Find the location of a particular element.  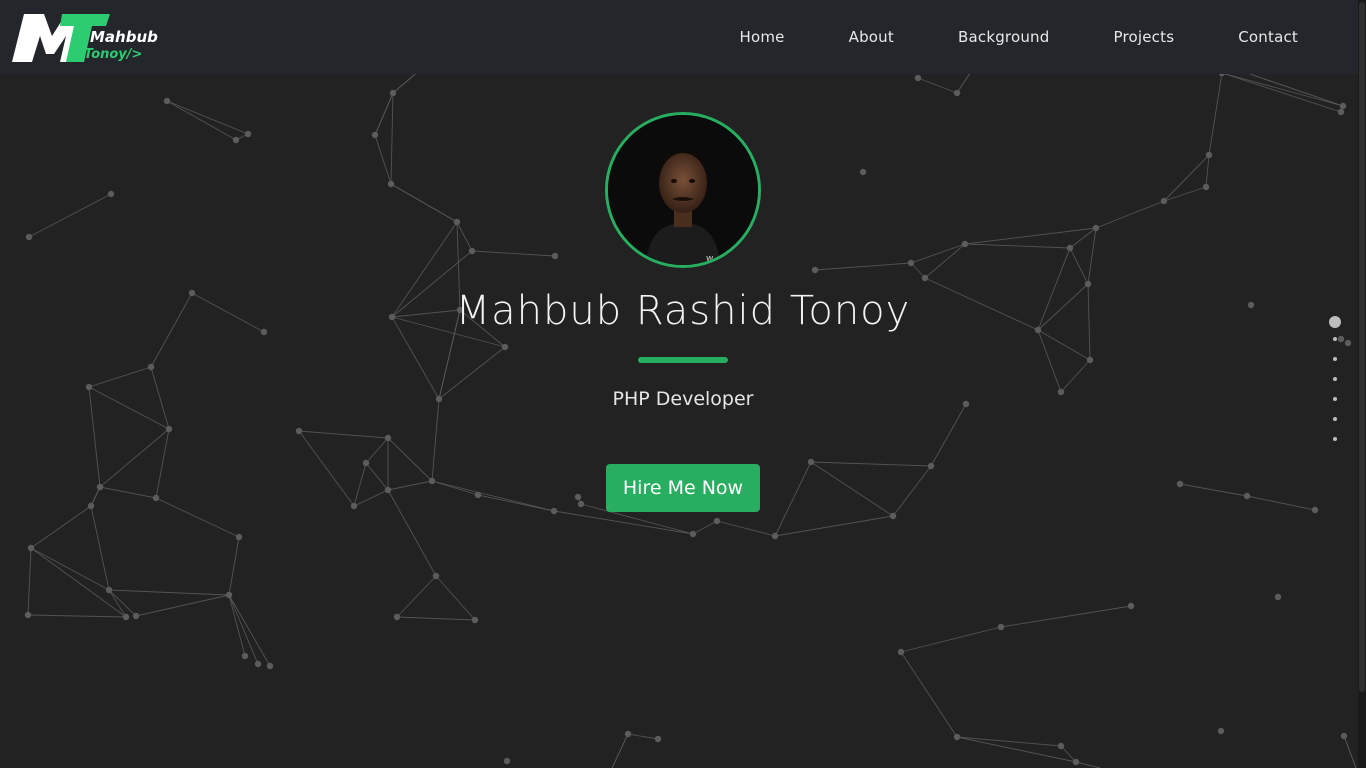

hero-name: Mahbub Rashid Tonoy is located at coordinates (683, 311).